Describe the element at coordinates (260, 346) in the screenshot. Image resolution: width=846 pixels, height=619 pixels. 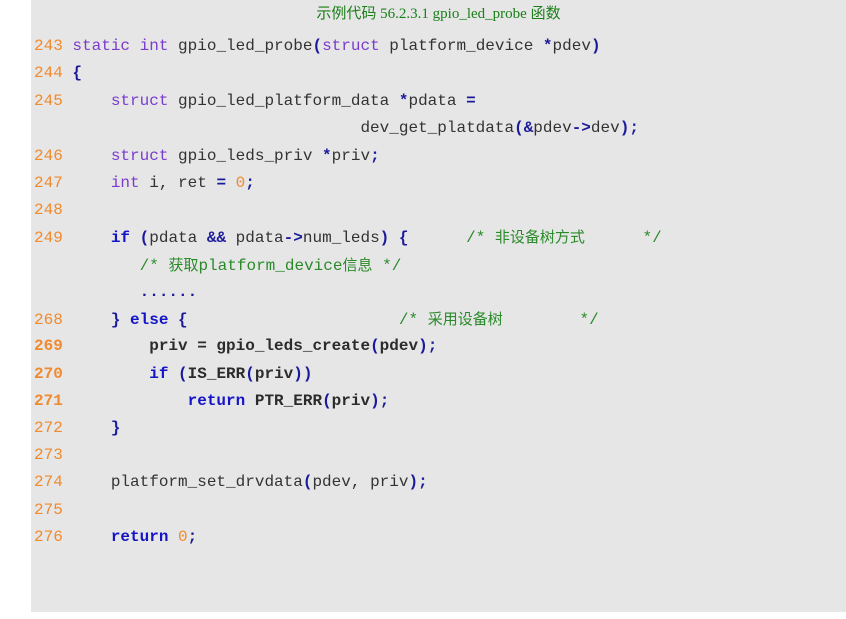
I see `code-token: priv = gpio_leds_create` at that location.